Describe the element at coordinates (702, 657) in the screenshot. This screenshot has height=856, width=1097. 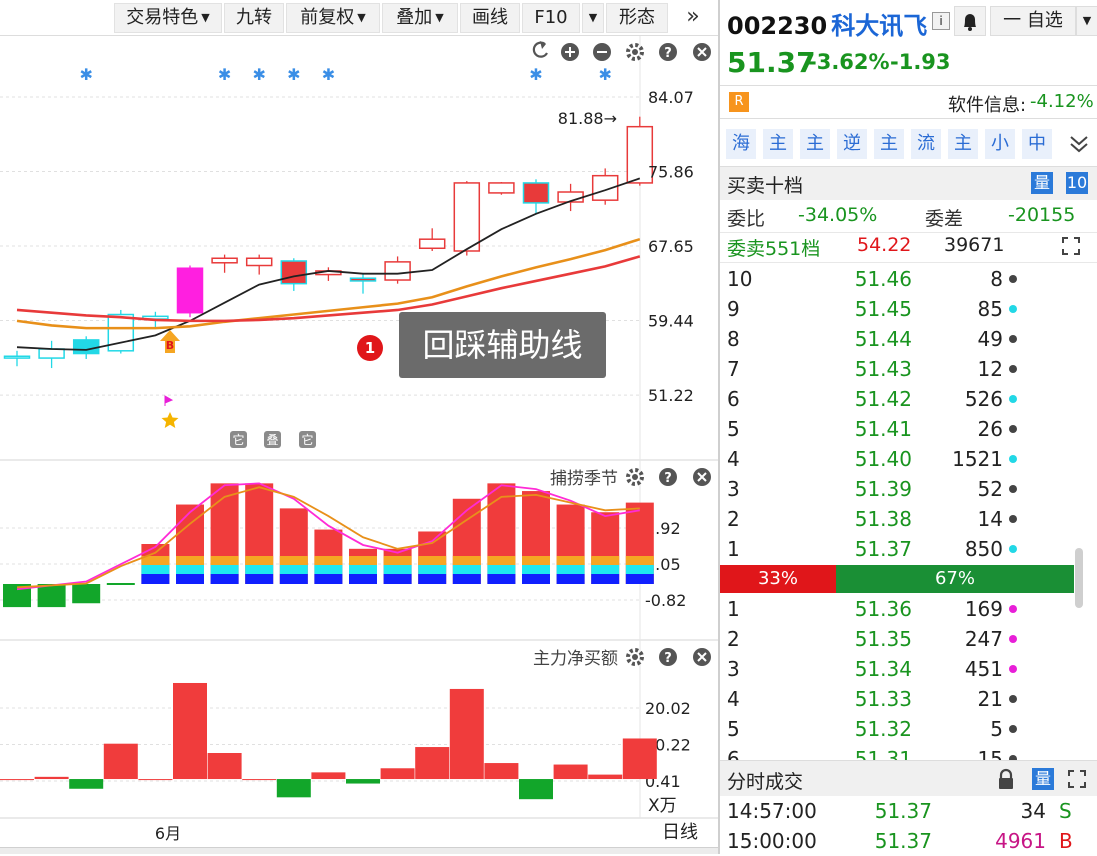
I see `indicator2-close-icon` at that location.